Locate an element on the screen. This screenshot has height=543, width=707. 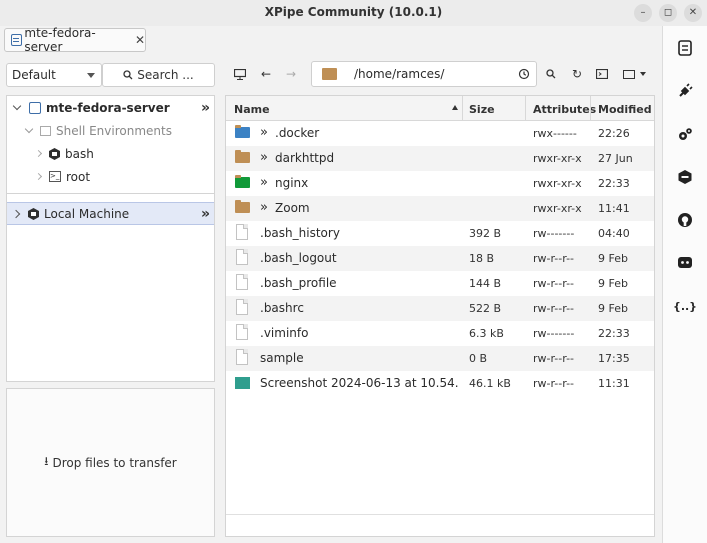
back-button: ← is located at coordinates (266, 74).